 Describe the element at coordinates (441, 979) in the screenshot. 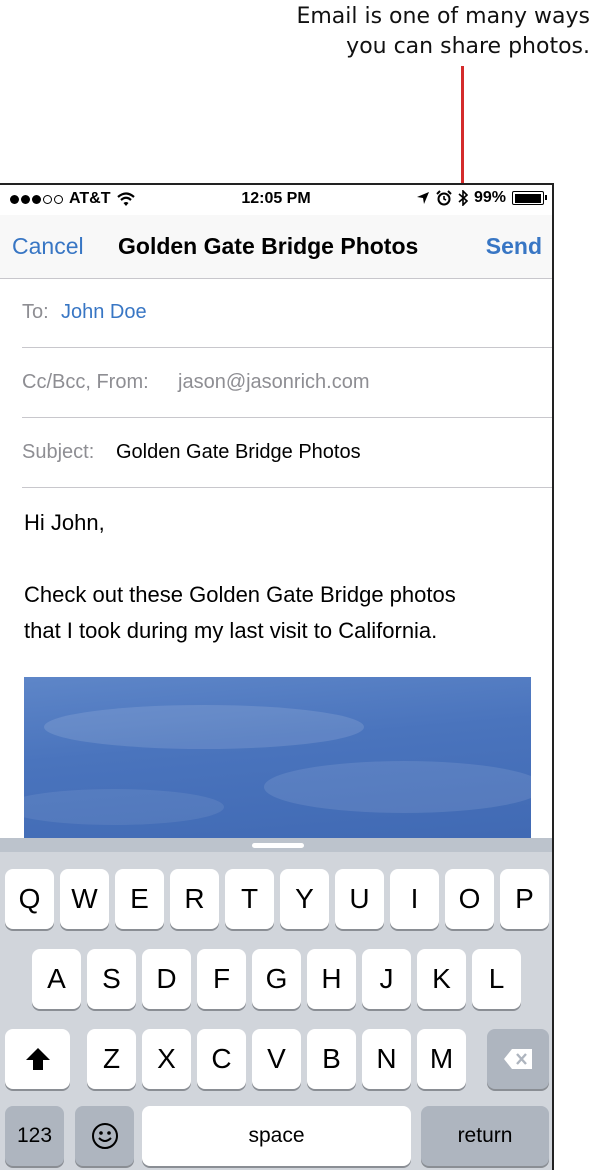

I see `key-k: K` at that location.